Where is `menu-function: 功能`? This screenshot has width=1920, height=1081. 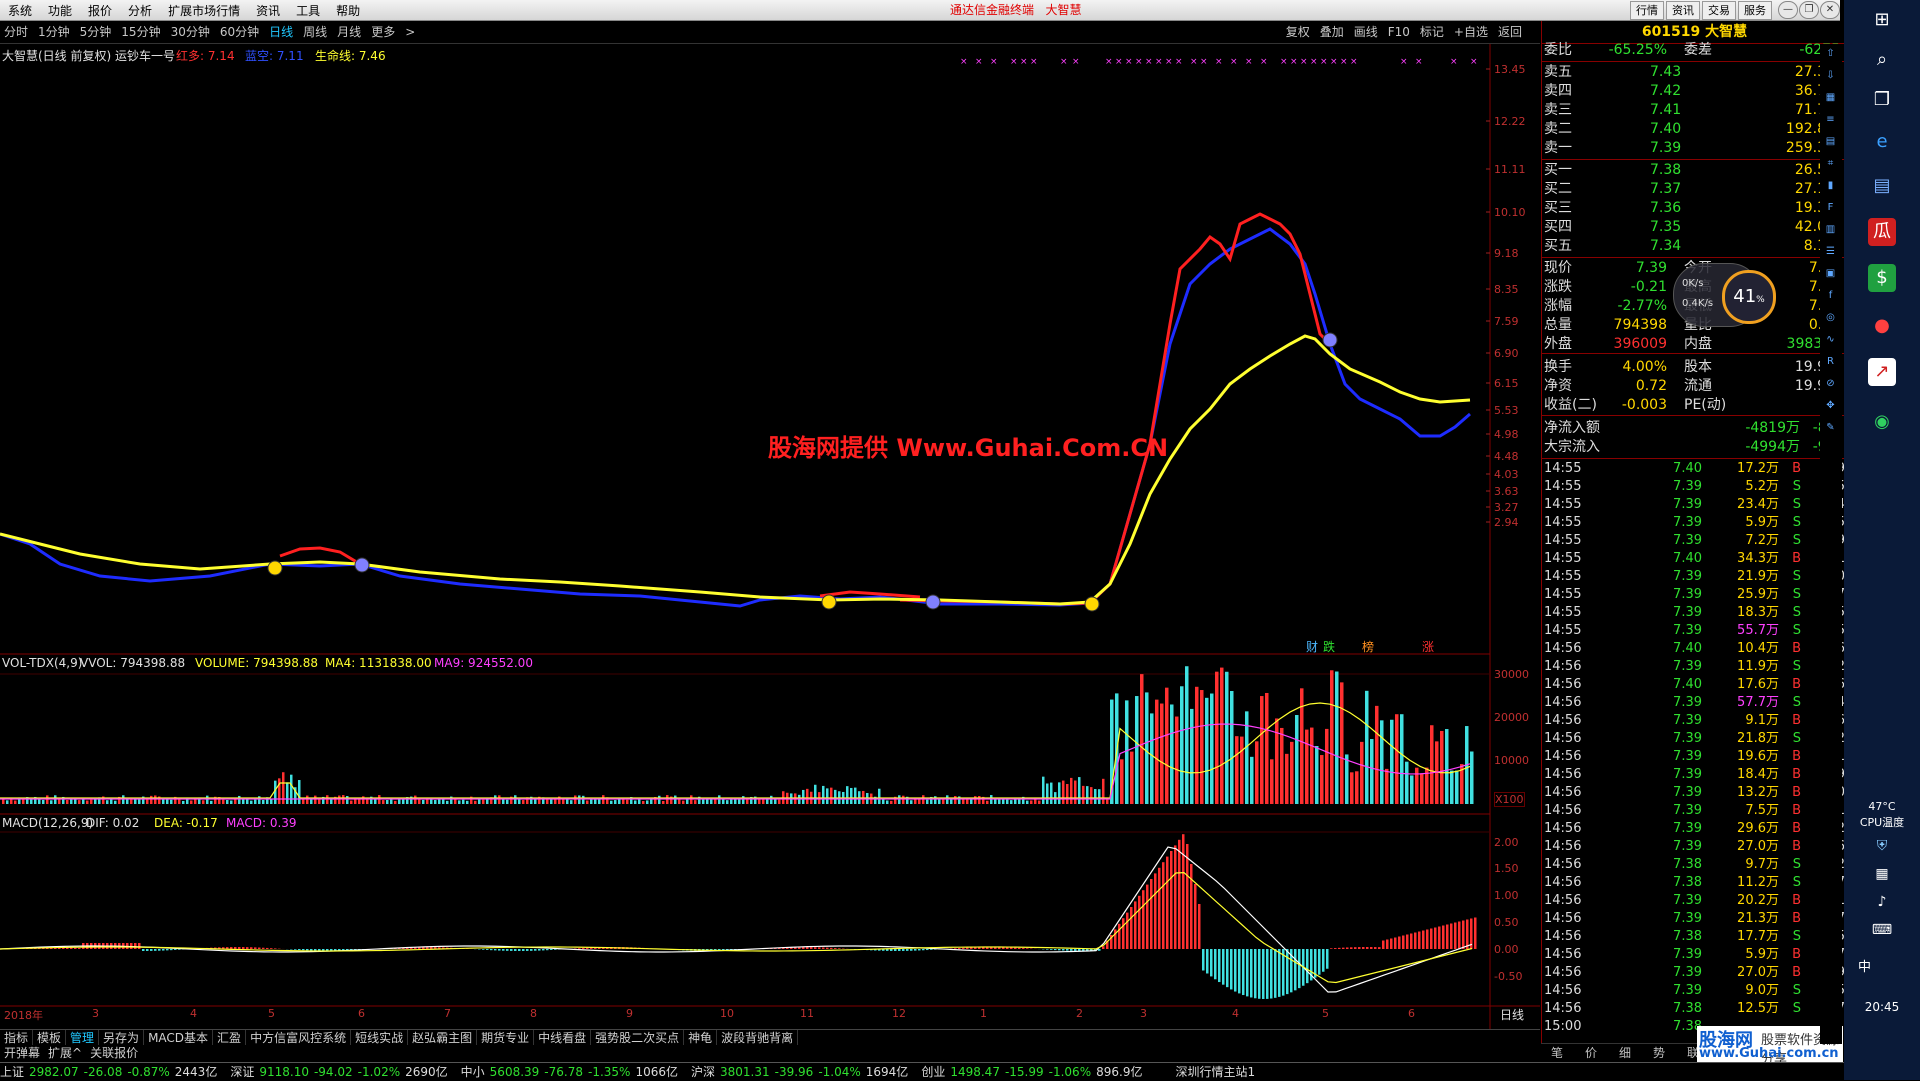
menu-function: 功能 is located at coordinates (60, 10).